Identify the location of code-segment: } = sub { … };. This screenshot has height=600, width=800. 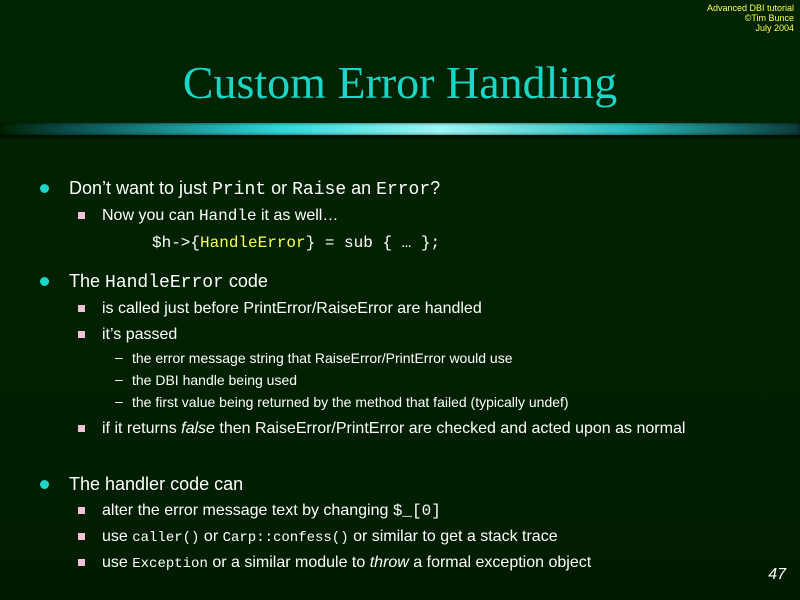
(373, 243).